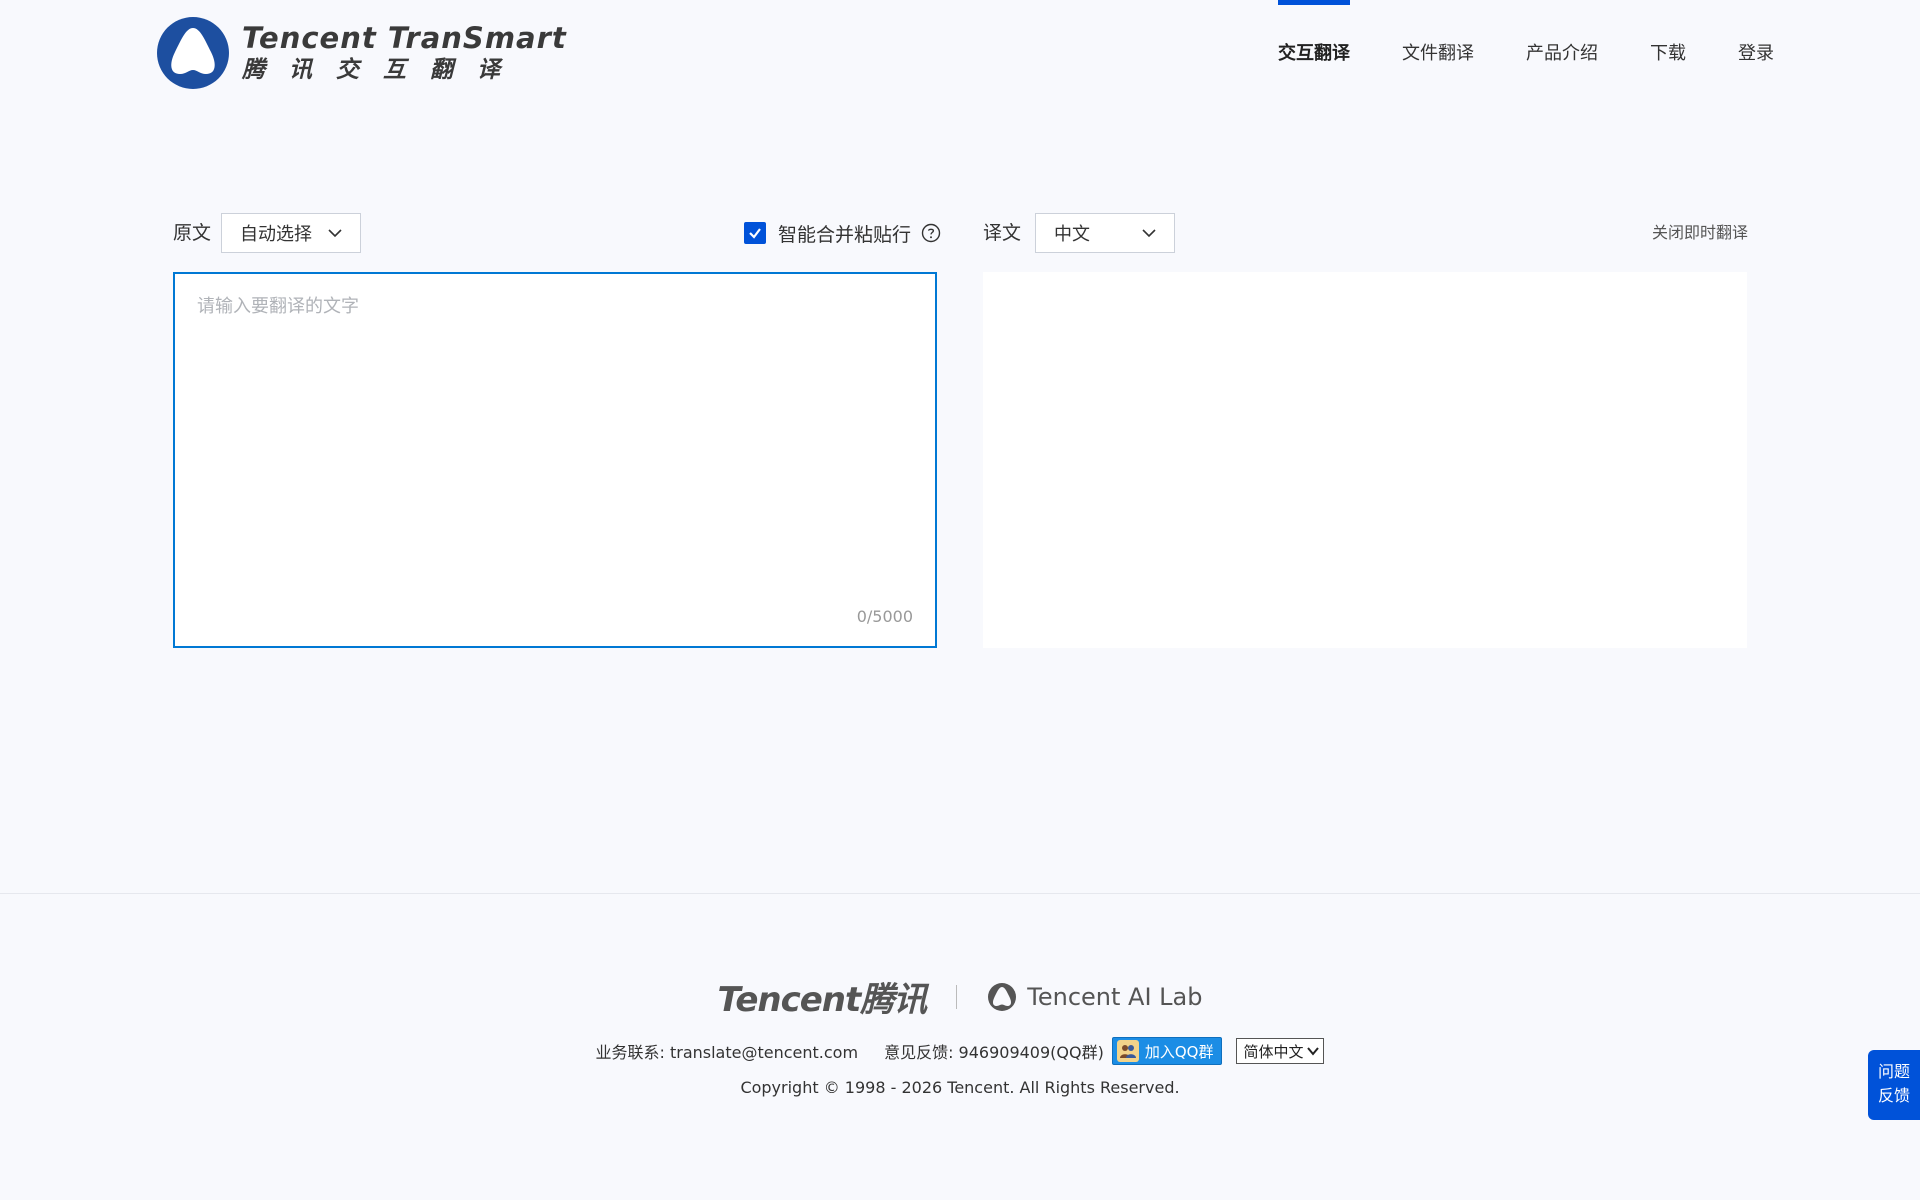  I want to click on feedback-line-2: 反馈, so click(1893, 1095).